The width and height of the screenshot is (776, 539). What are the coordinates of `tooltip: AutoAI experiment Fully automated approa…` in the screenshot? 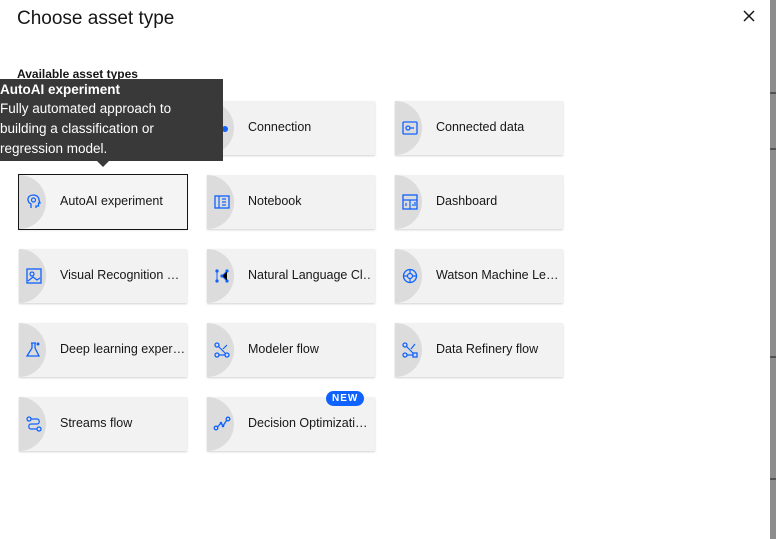 It's located at (111, 123).